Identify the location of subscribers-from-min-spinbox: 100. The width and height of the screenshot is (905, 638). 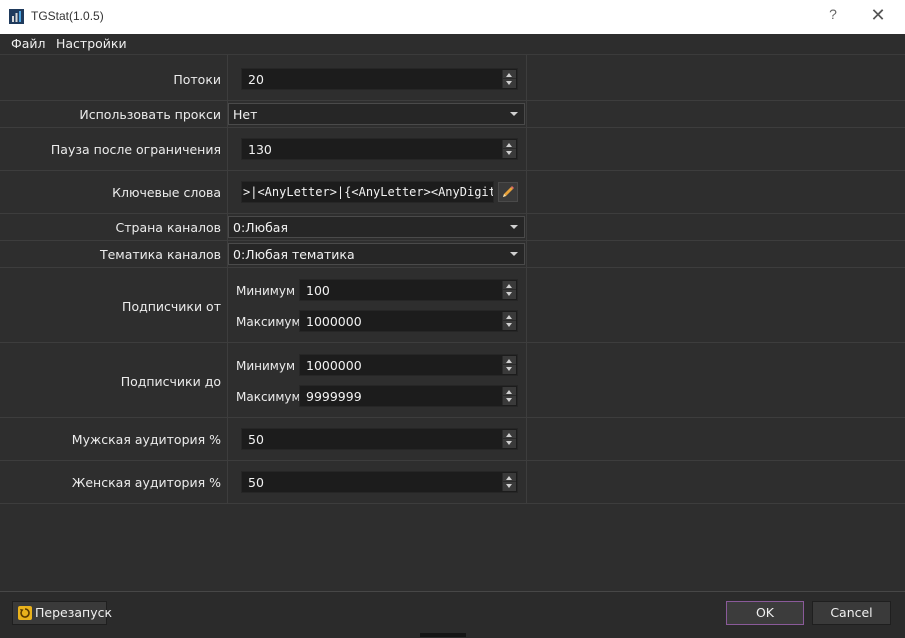
(408, 290).